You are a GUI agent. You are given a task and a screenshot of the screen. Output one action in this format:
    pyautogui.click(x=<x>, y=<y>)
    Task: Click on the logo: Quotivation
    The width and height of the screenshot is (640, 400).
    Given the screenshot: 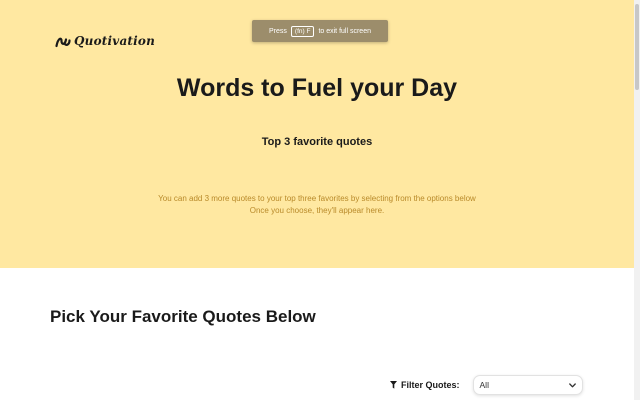 What is the action you would take?
    pyautogui.click(x=105, y=41)
    